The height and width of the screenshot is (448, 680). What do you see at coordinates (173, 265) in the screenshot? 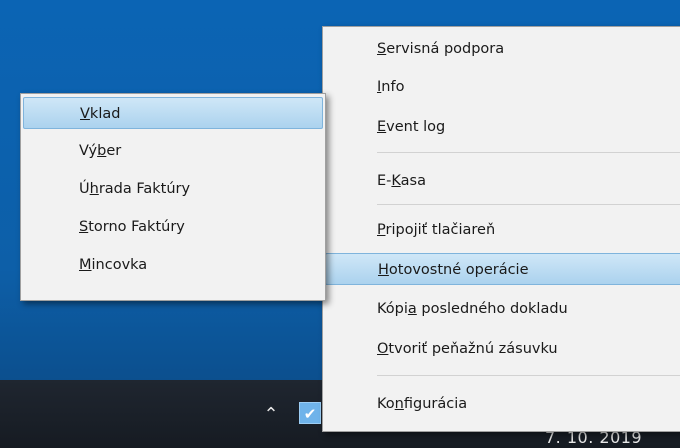
I see `submenu-item-mincovka: Mincovka` at bounding box center [173, 265].